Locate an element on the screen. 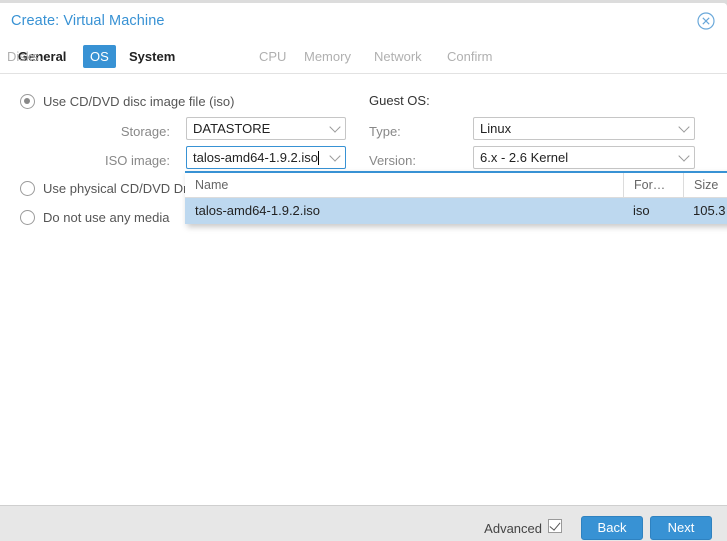 The image size is (727, 541). tab-network: Network is located at coordinates (398, 56).